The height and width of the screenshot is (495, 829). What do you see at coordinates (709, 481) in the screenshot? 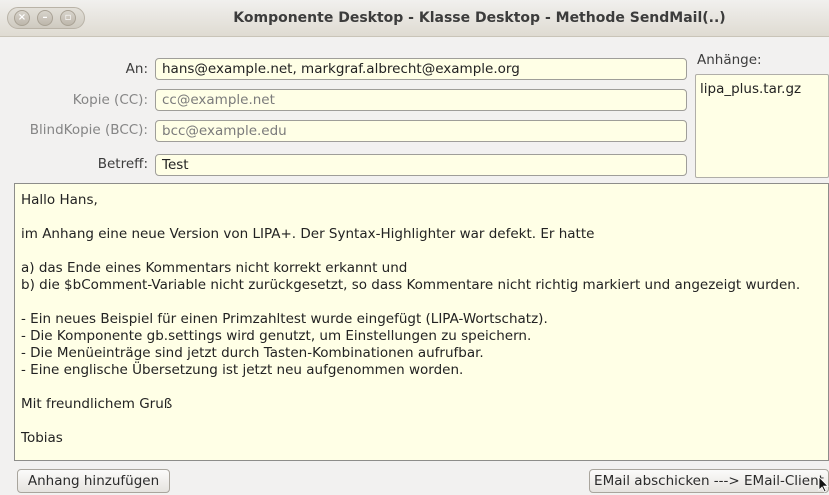
I see `send-email-button: EMail abschicken ---> EMail-Client` at bounding box center [709, 481].